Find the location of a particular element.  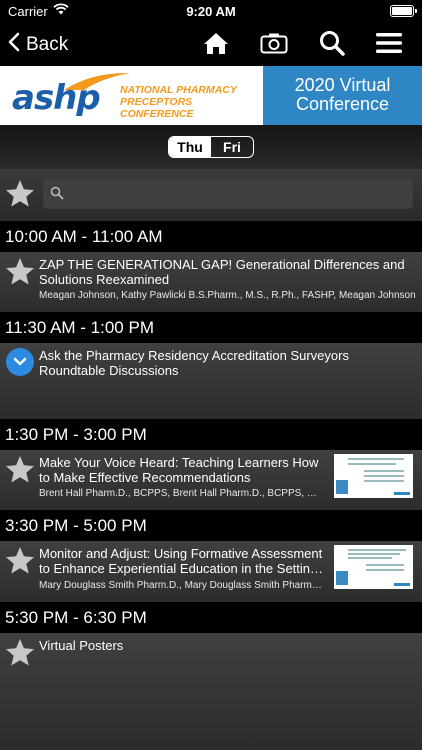

ashp-logo-text: ashp is located at coordinates (56, 98).